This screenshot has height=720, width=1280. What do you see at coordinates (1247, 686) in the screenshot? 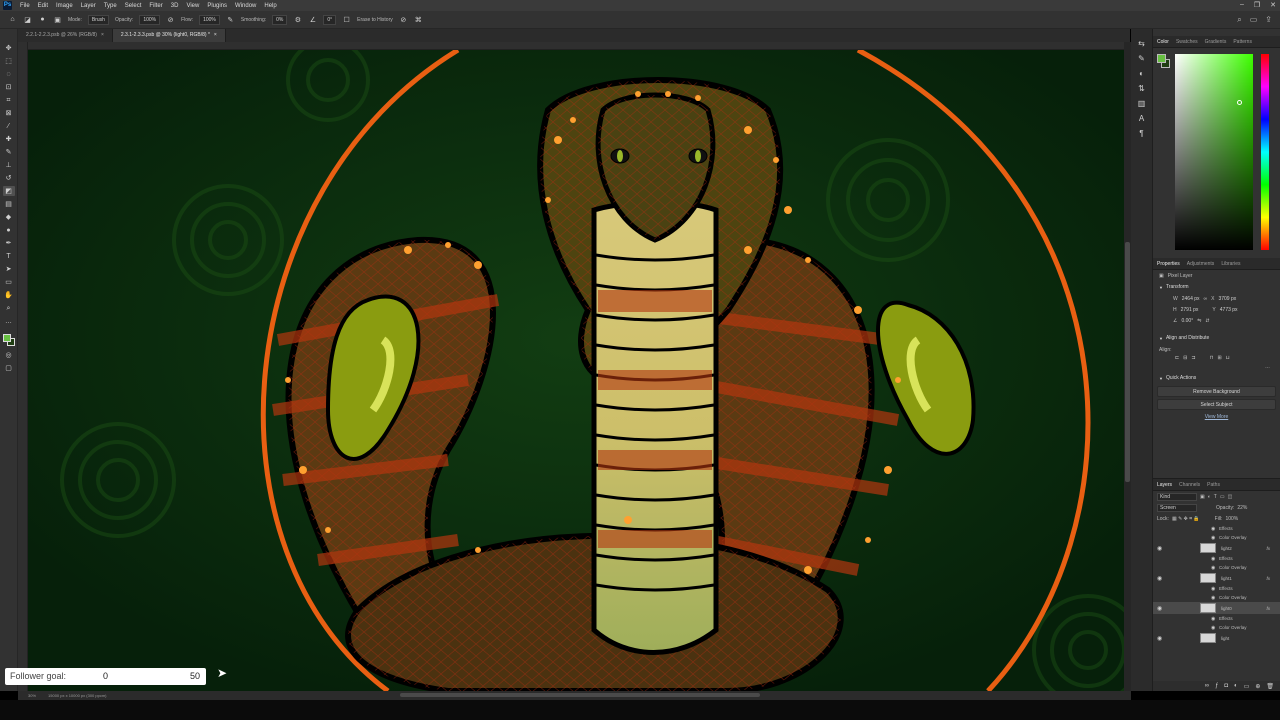
I see `new-group-icon: ▭` at bounding box center [1247, 686].